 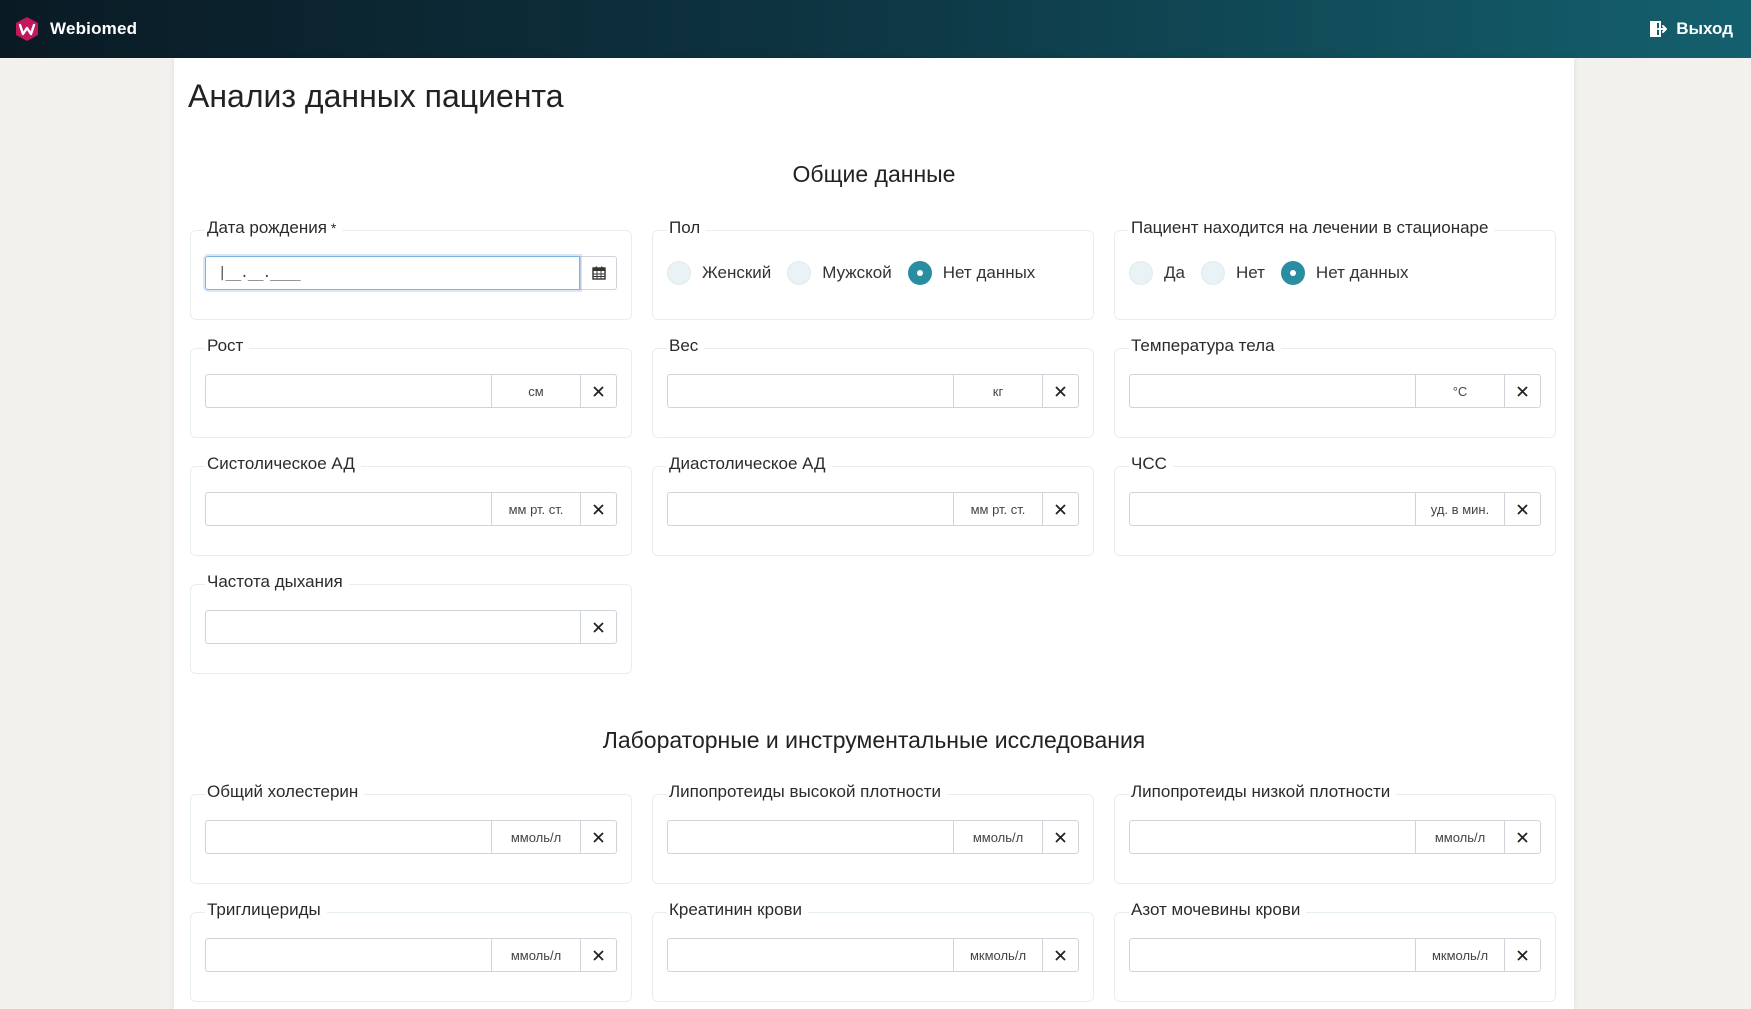 What do you see at coordinates (857, 272) in the screenshot?
I see `radio-label: Мужской` at bounding box center [857, 272].